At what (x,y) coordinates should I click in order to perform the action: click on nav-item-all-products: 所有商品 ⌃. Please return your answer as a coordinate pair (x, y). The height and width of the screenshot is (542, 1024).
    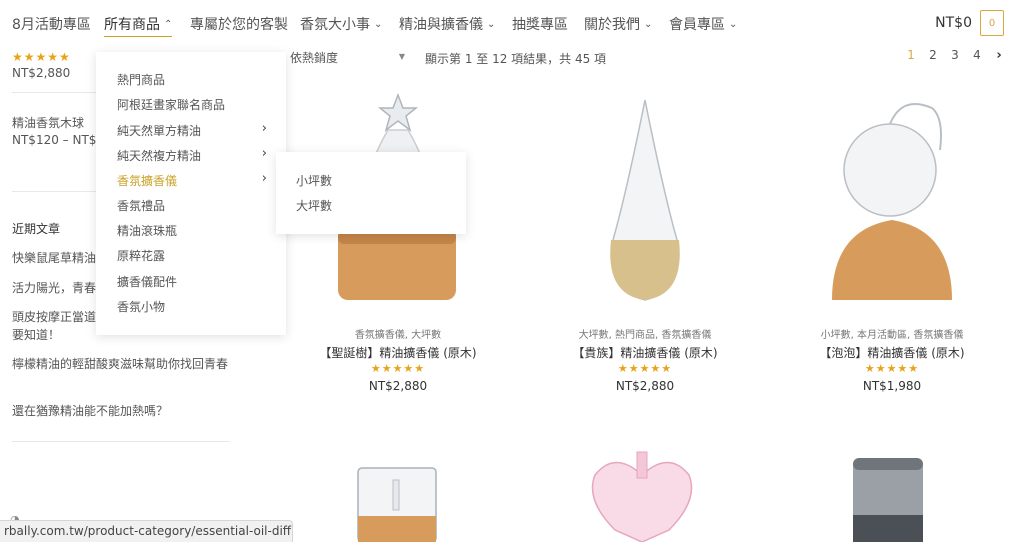
    Looking at the image, I should click on (138, 25).